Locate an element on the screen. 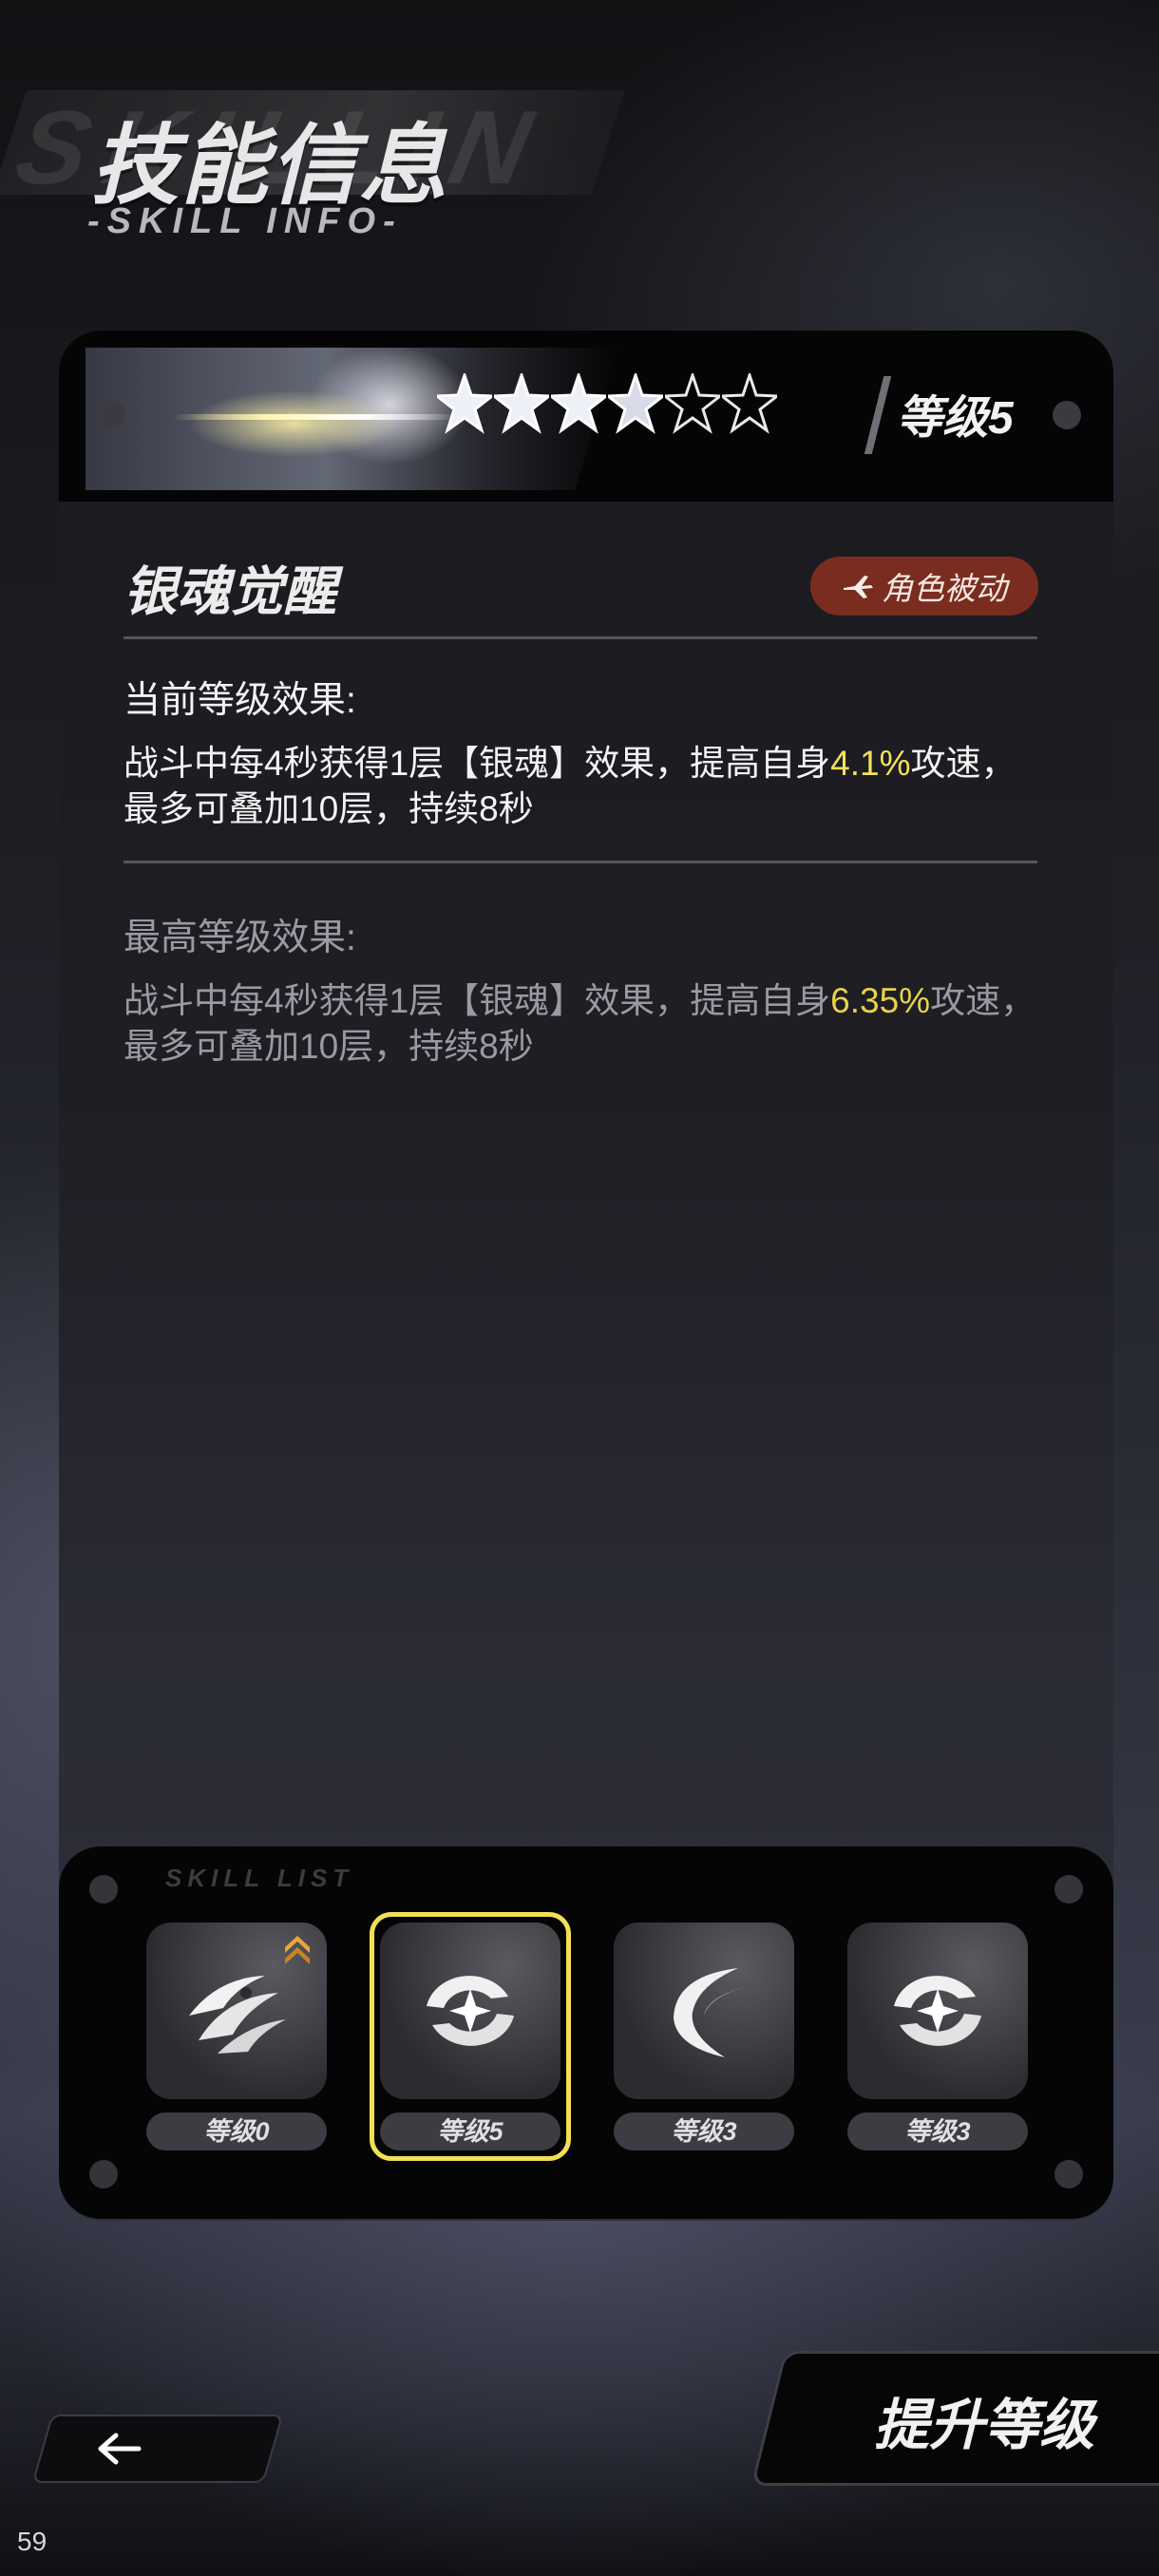  skill-slot-4: 等级3 is located at coordinates (937, 2037).